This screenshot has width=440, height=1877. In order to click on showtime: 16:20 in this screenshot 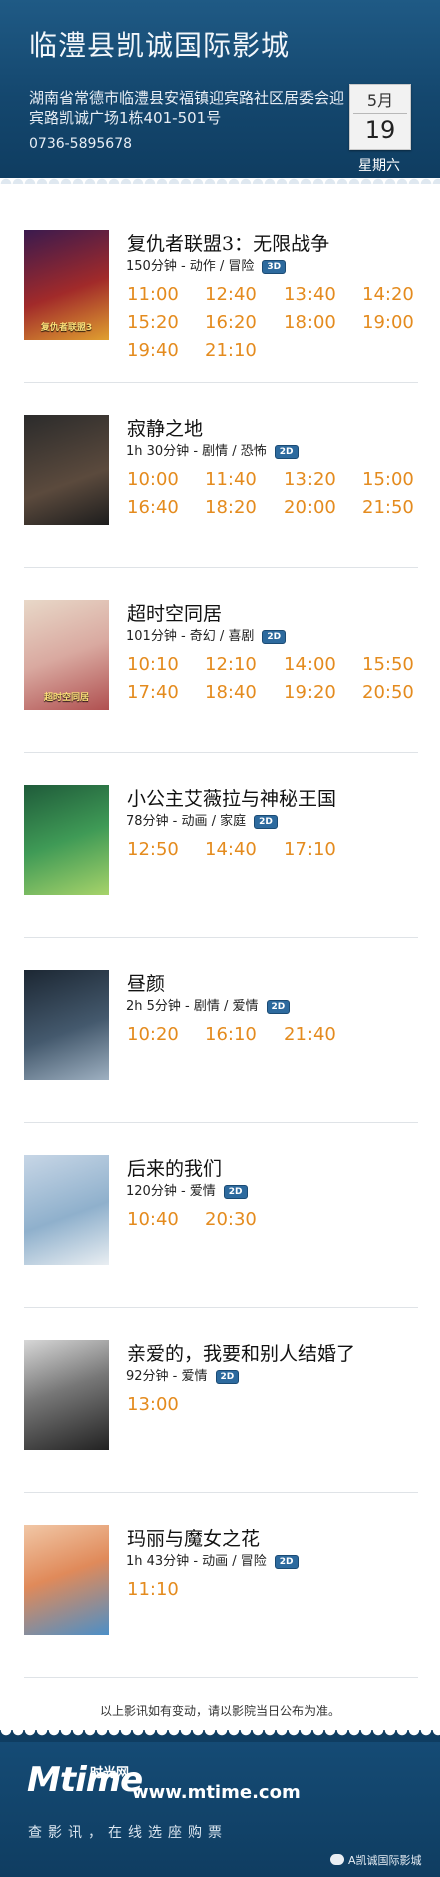, I will do `click(231, 322)`.